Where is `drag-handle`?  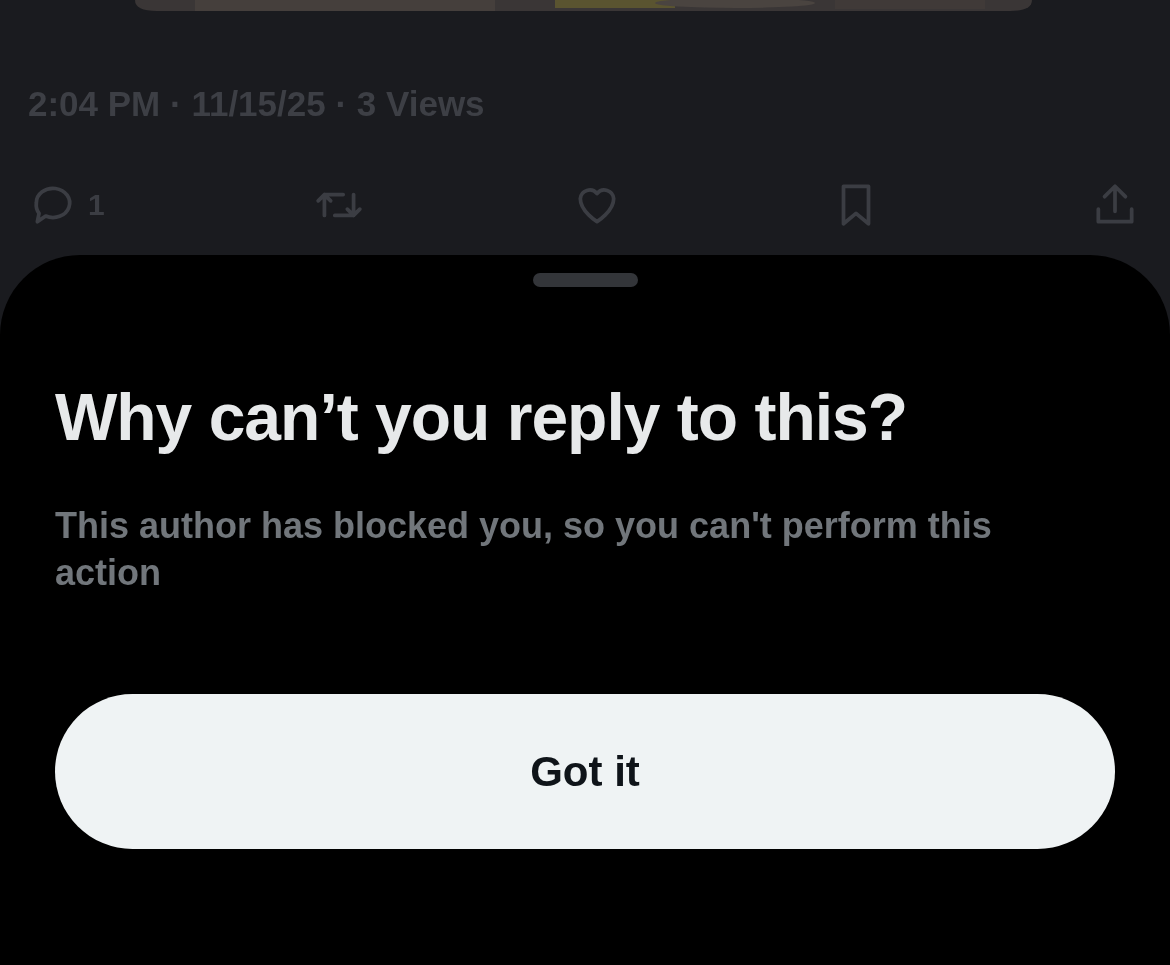
drag-handle is located at coordinates (585, 280).